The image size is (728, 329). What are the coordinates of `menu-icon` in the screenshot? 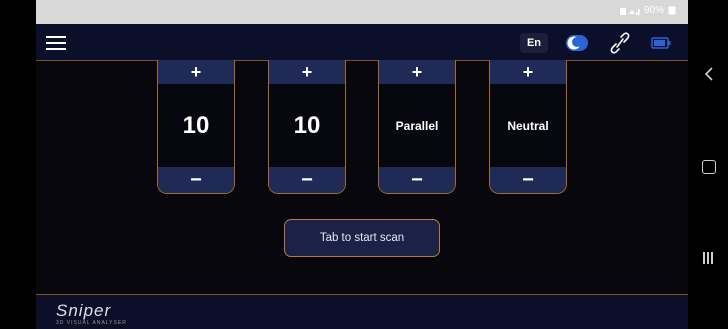 It's located at (56, 43).